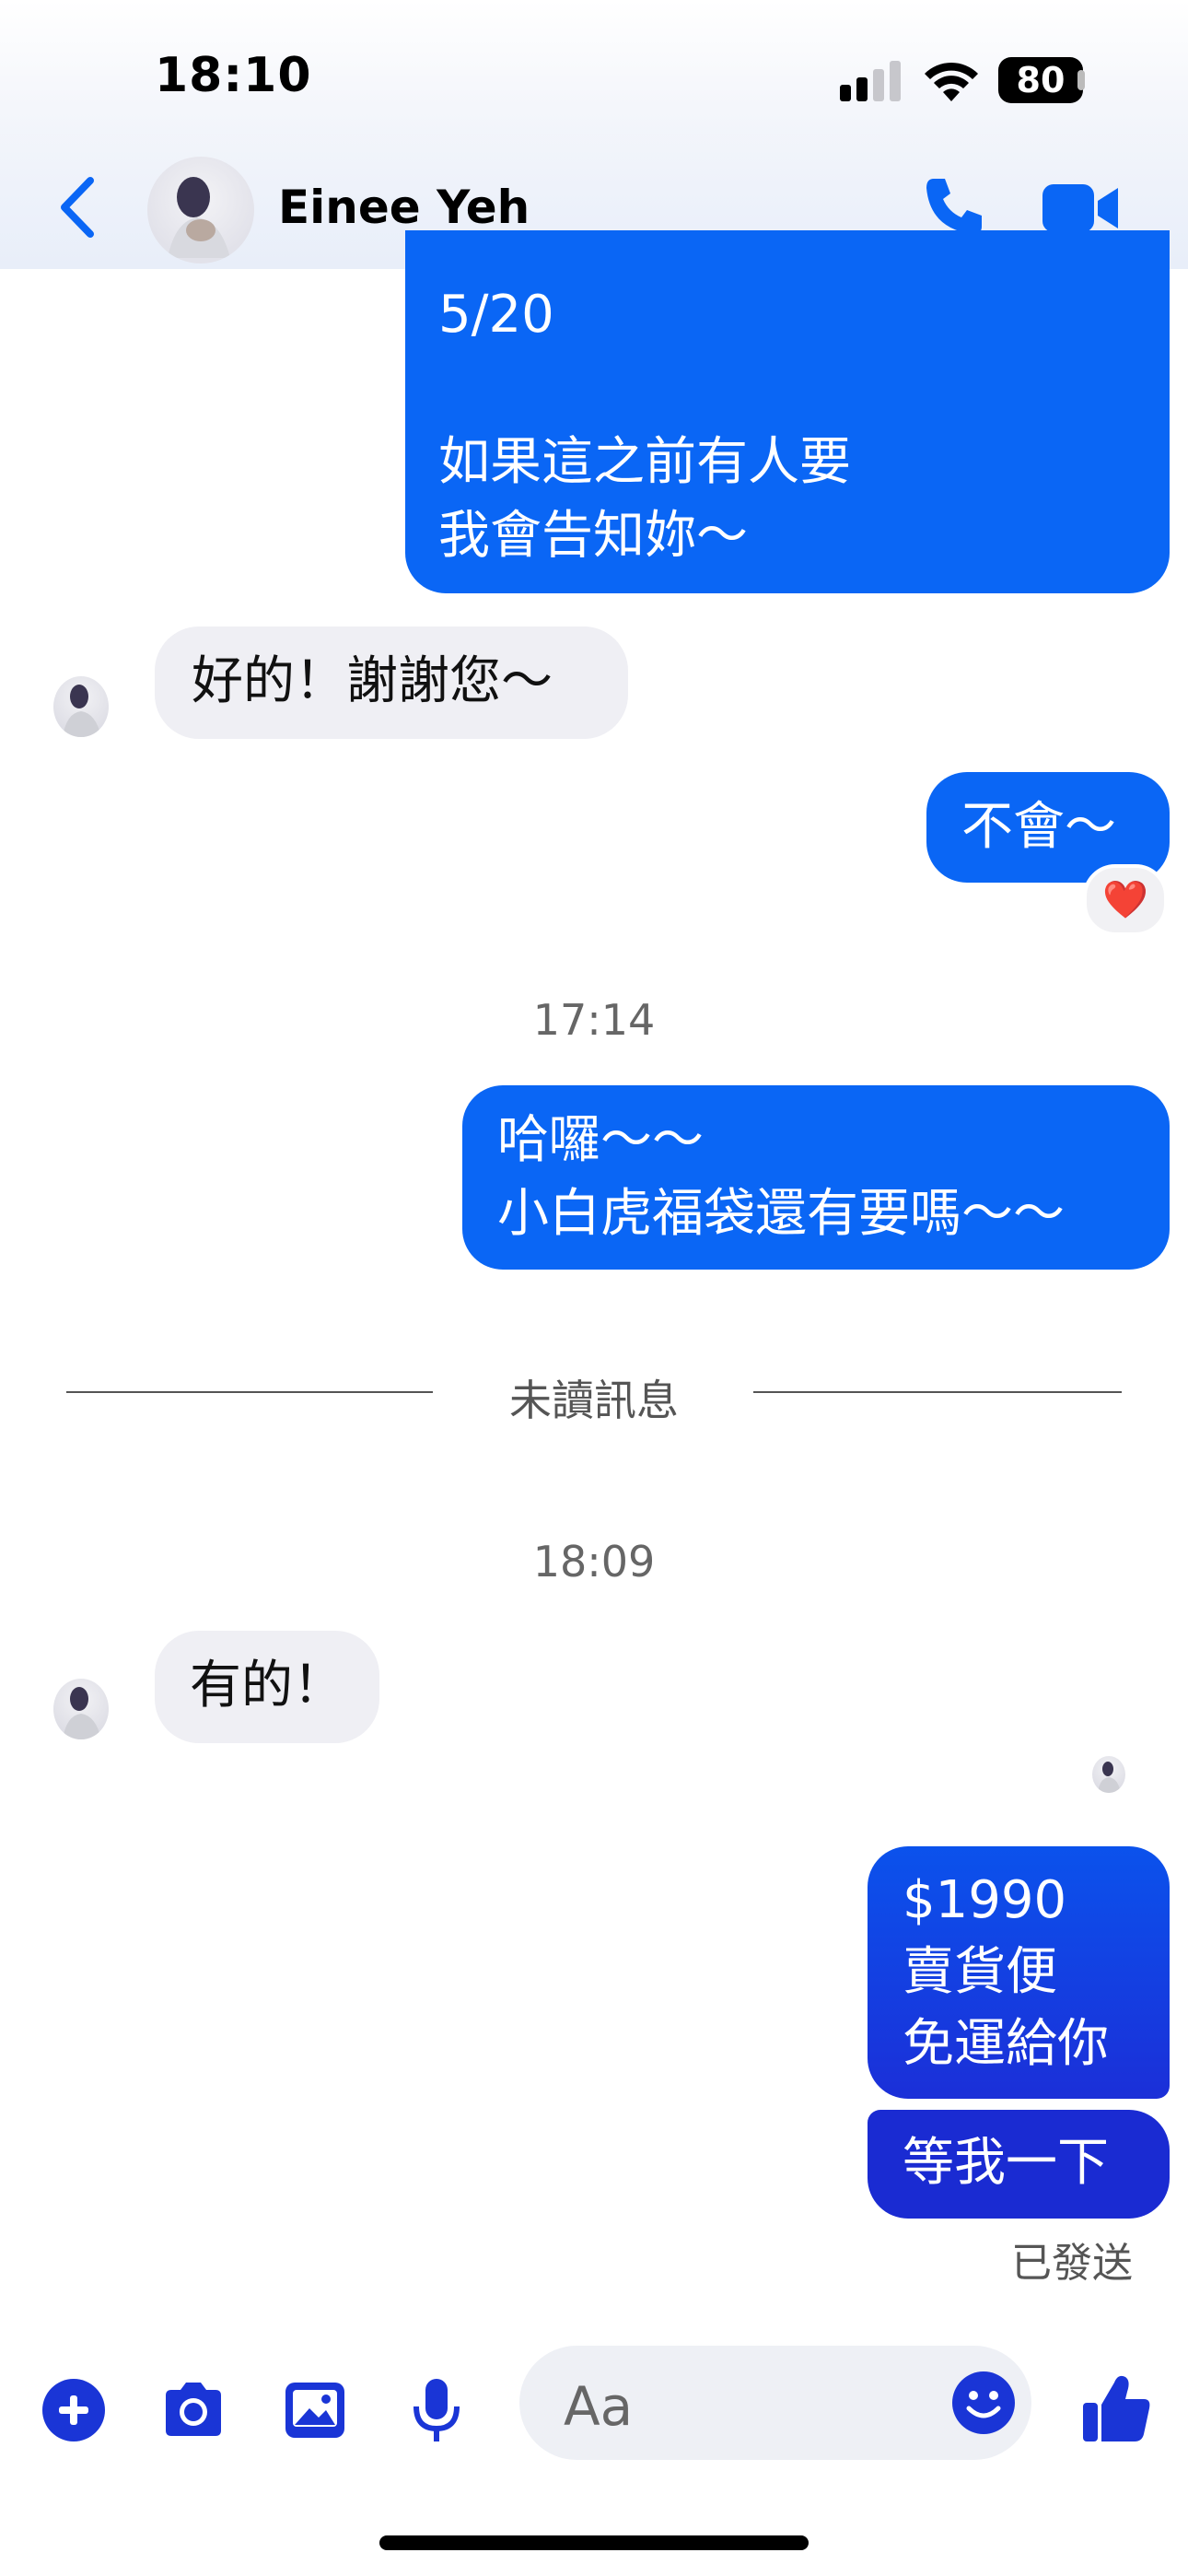  What do you see at coordinates (1006, 2163) in the screenshot?
I see `message-text: 等我一下` at bounding box center [1006, 2163].